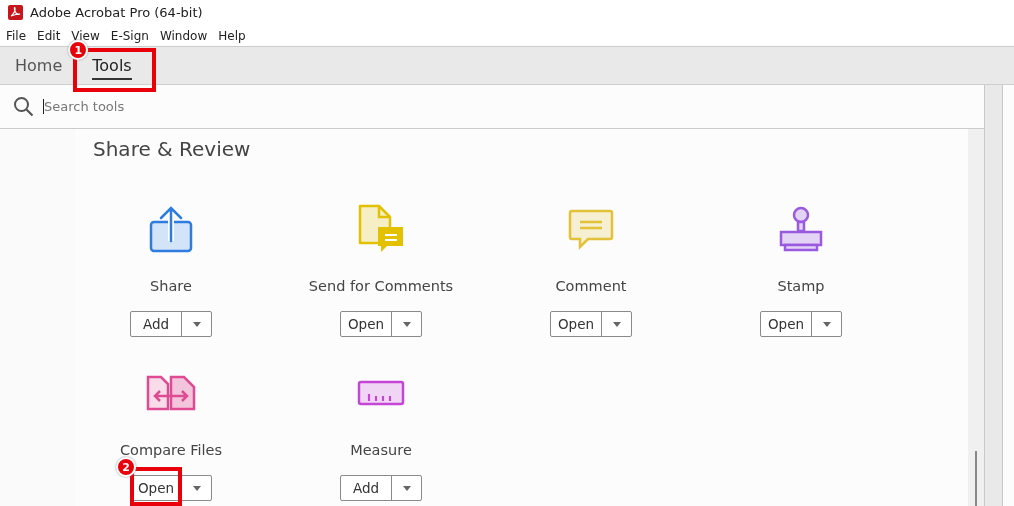 Image resolution: width=1014 pixels, height=506 pixels. I want to click on search-field: Search tools, so click(193, 106).